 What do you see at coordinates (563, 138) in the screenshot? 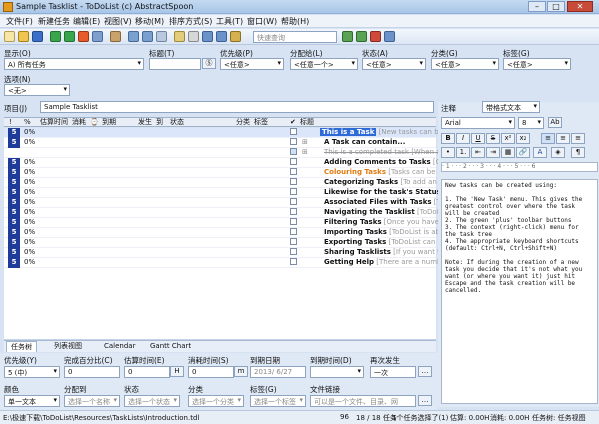
I see `align-center-icon: ≡` at bounding box center [563, 138].